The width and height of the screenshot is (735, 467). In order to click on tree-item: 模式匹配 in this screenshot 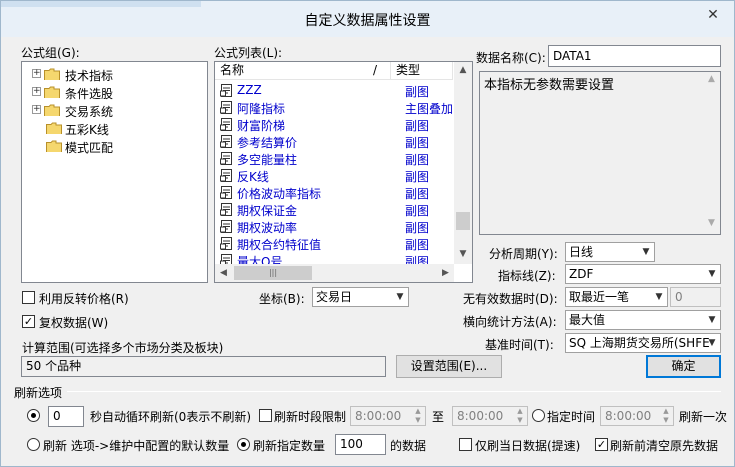, I will do `click(112, 146)`.